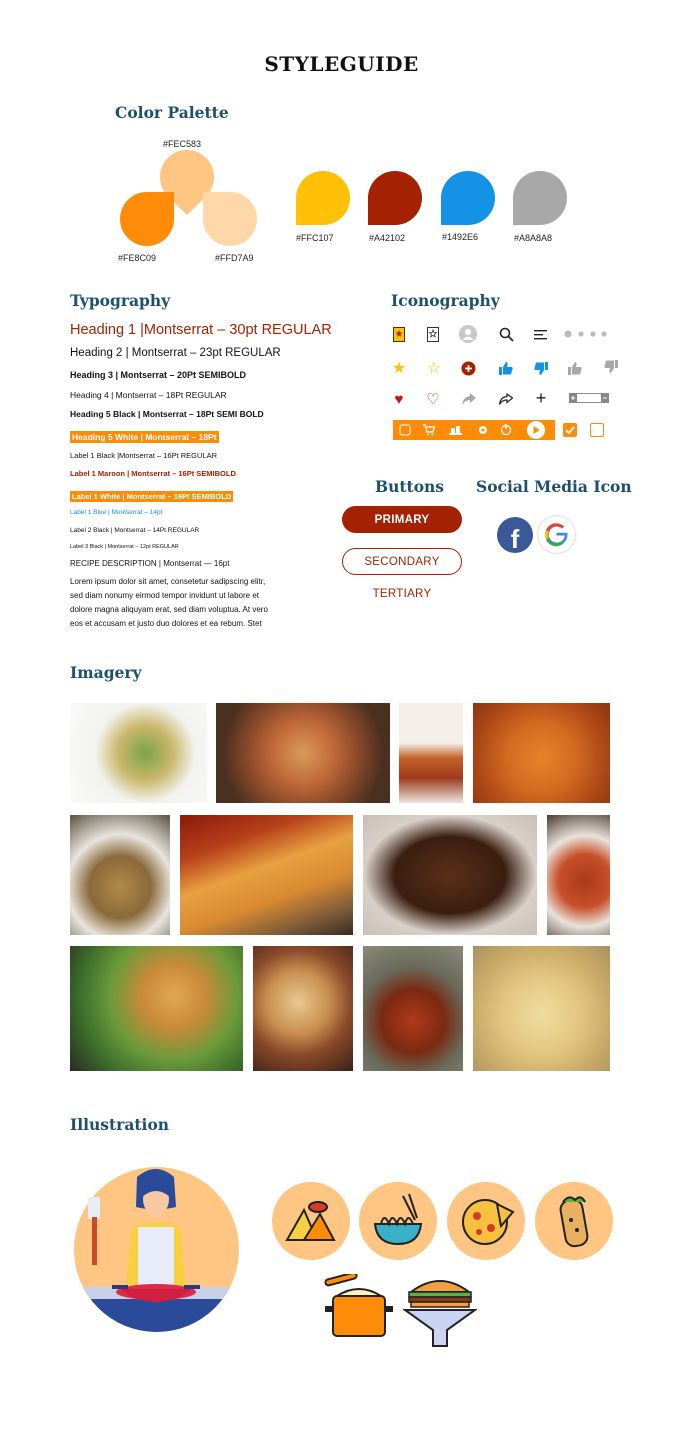 This screenshot has height=1452, width=683. Describe the element at coordinates (234, 258) in the screenshot. I see `swatch-label: #FFD7A9` at that location.